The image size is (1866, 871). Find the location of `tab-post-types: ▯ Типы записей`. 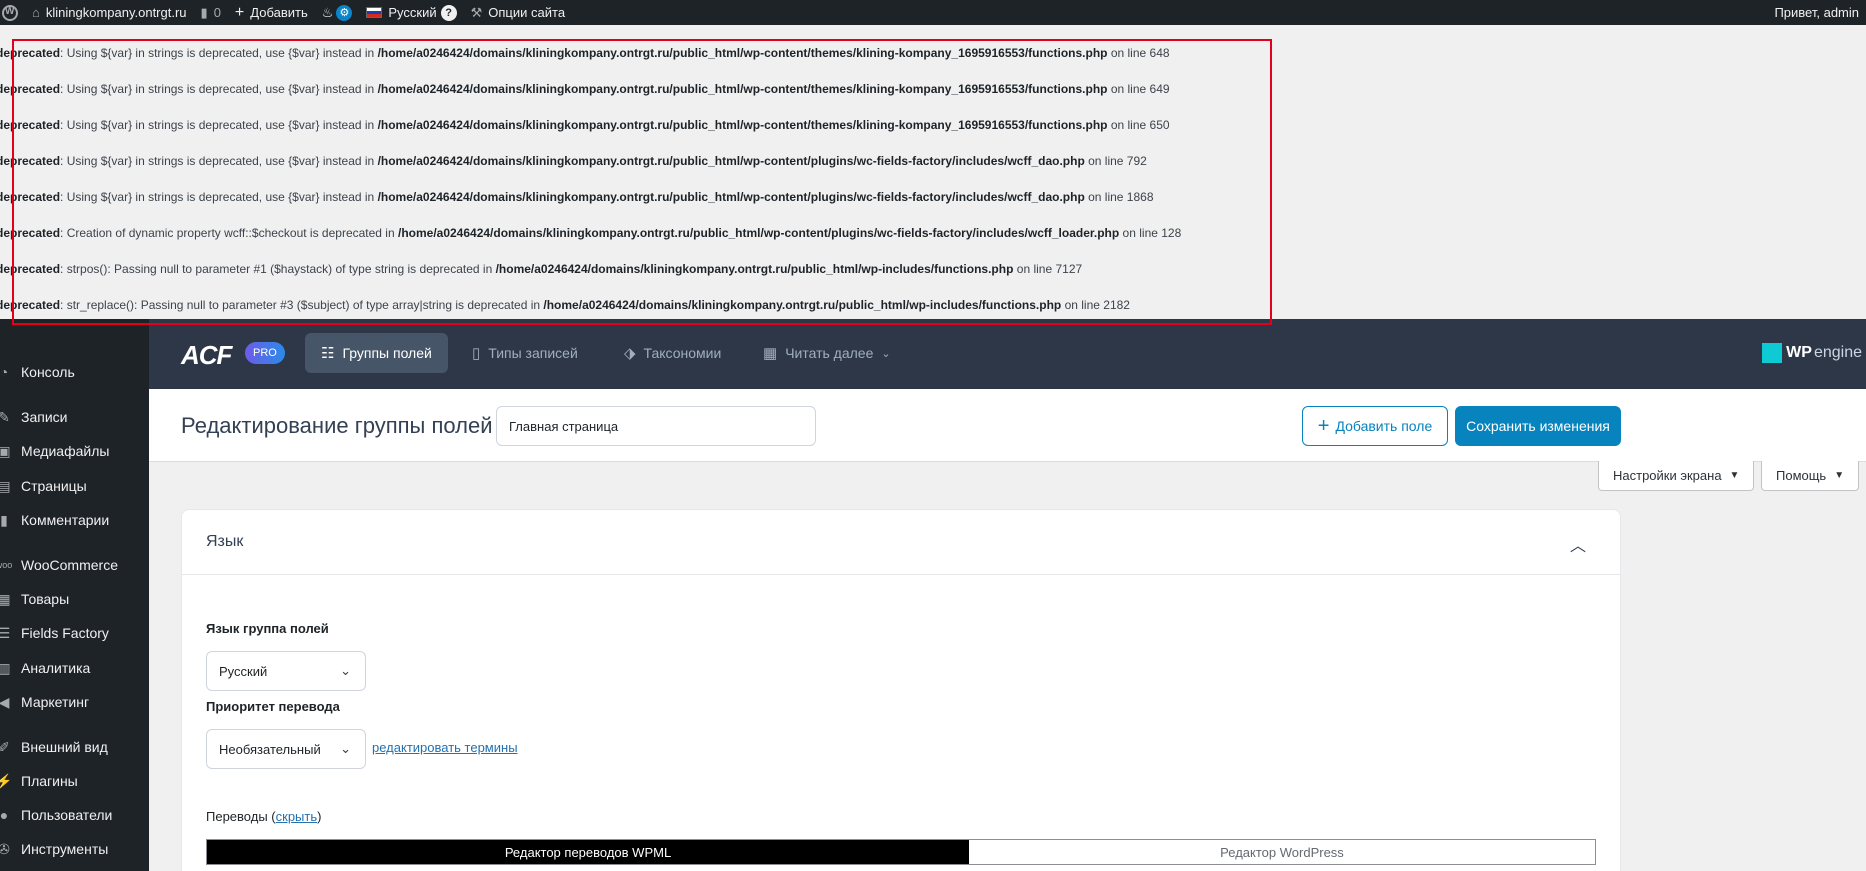

tab-post-types: ▯ Типы записей is located at coordinates (525, 353).